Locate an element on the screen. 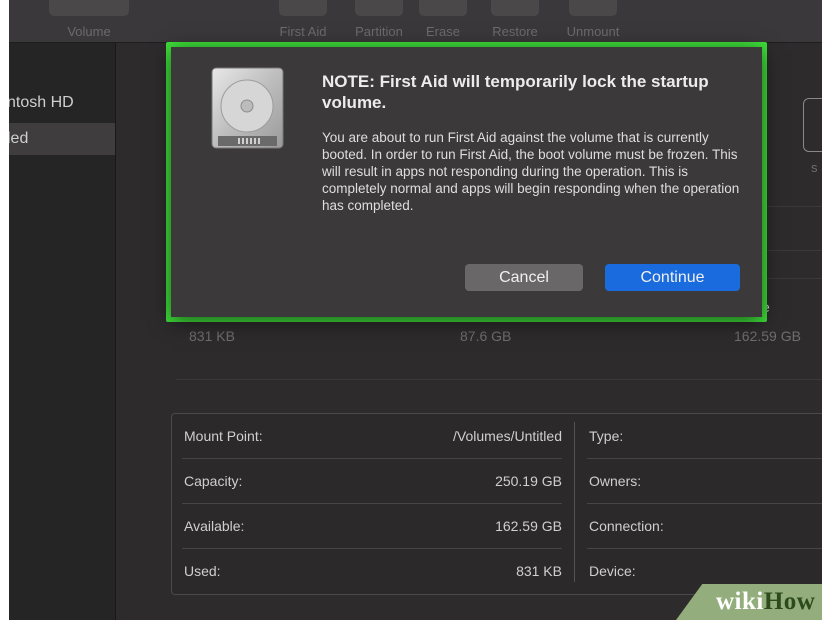  used-stat: 831 KB is located at coordinates (212, 336).